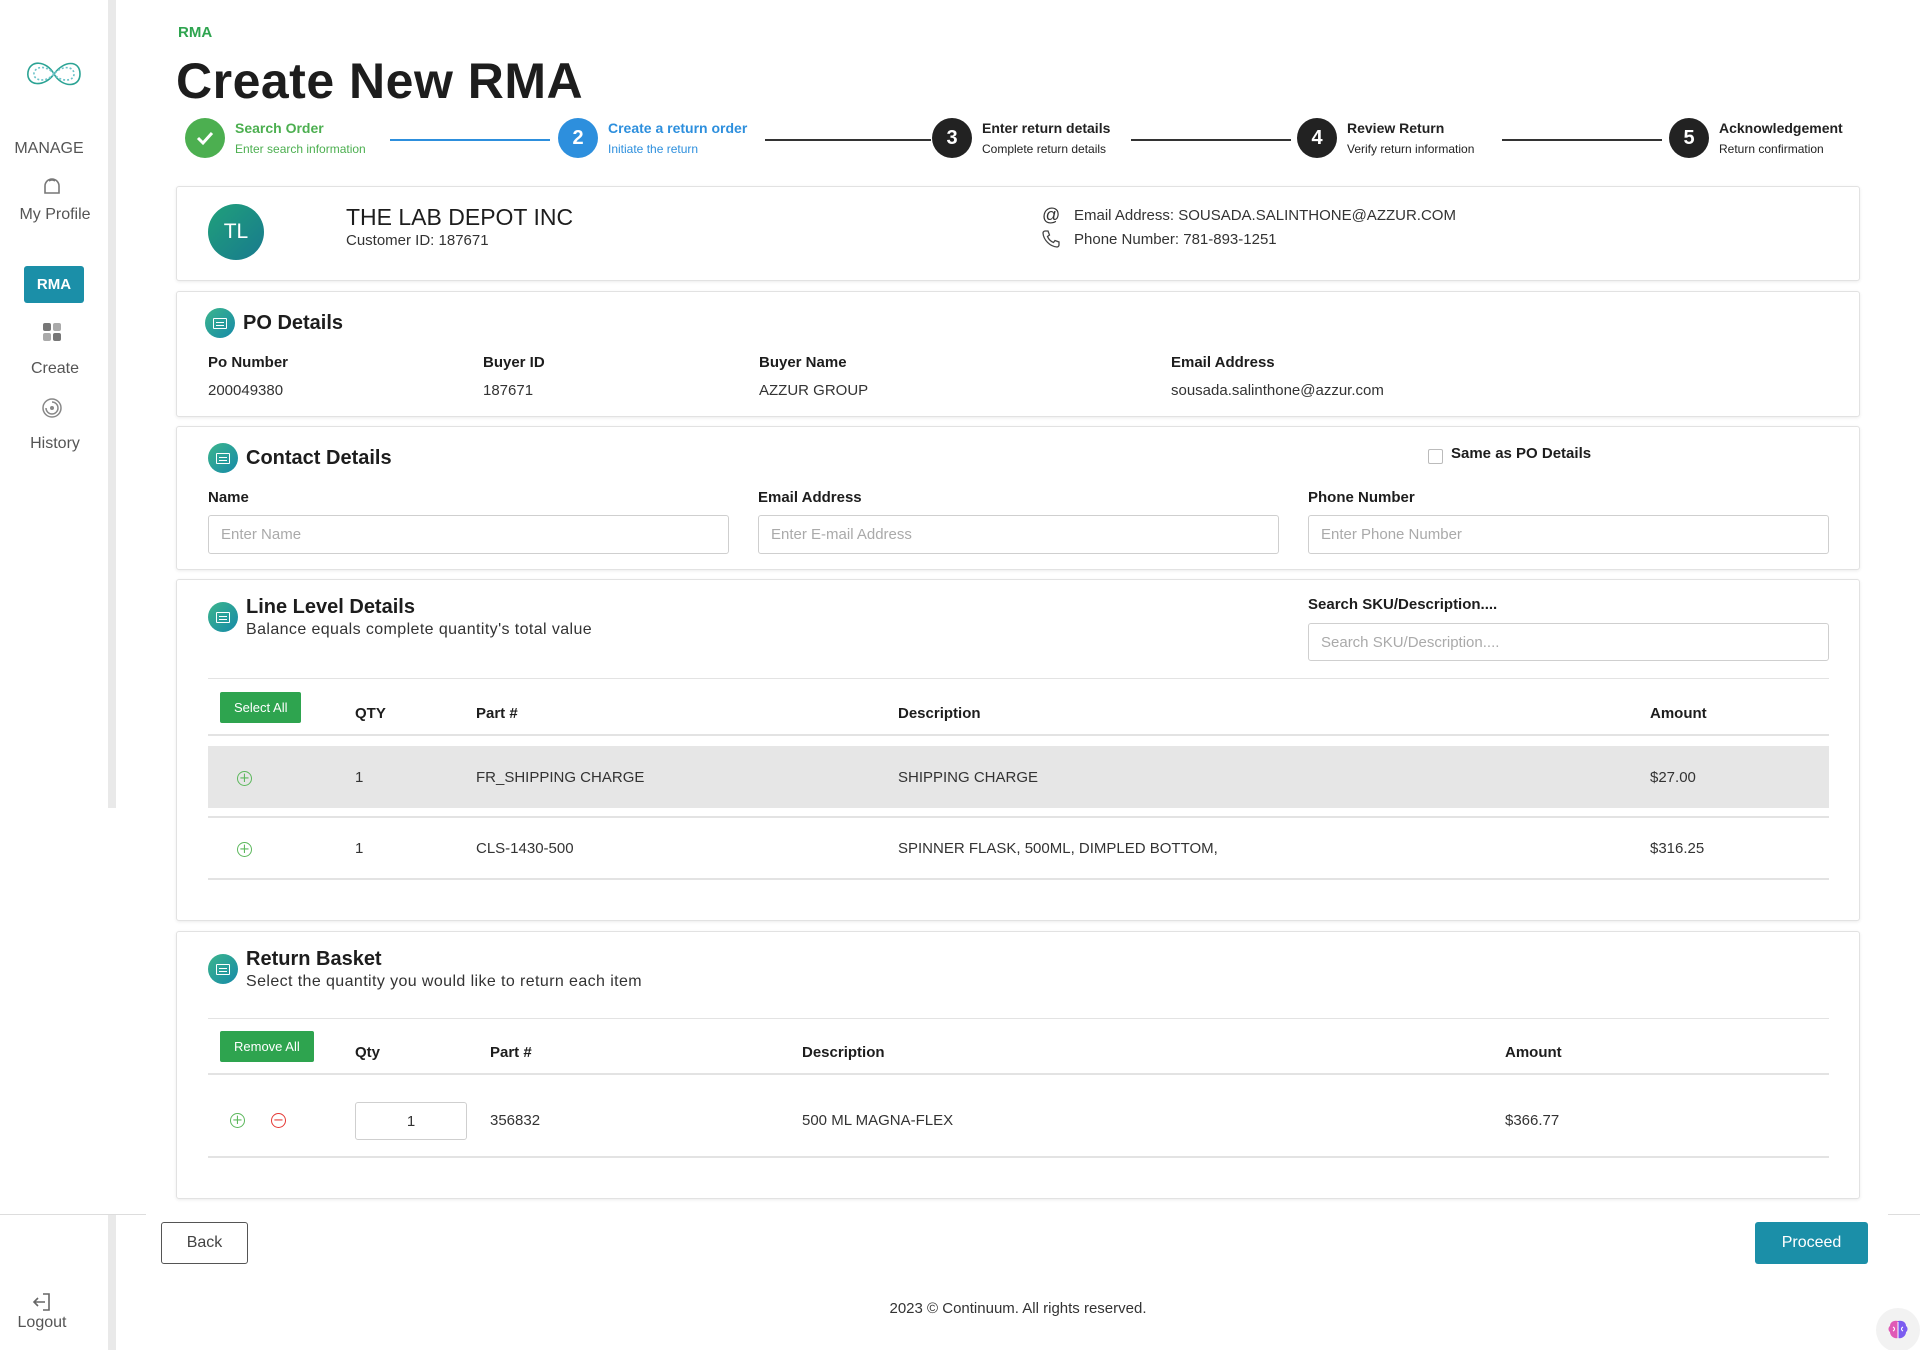 This screenshot has height=1350, width=1920. Describe the element at coordinates (1411, 149) in the screenshot. I see `step-subtitle: Verify return information` at that location.